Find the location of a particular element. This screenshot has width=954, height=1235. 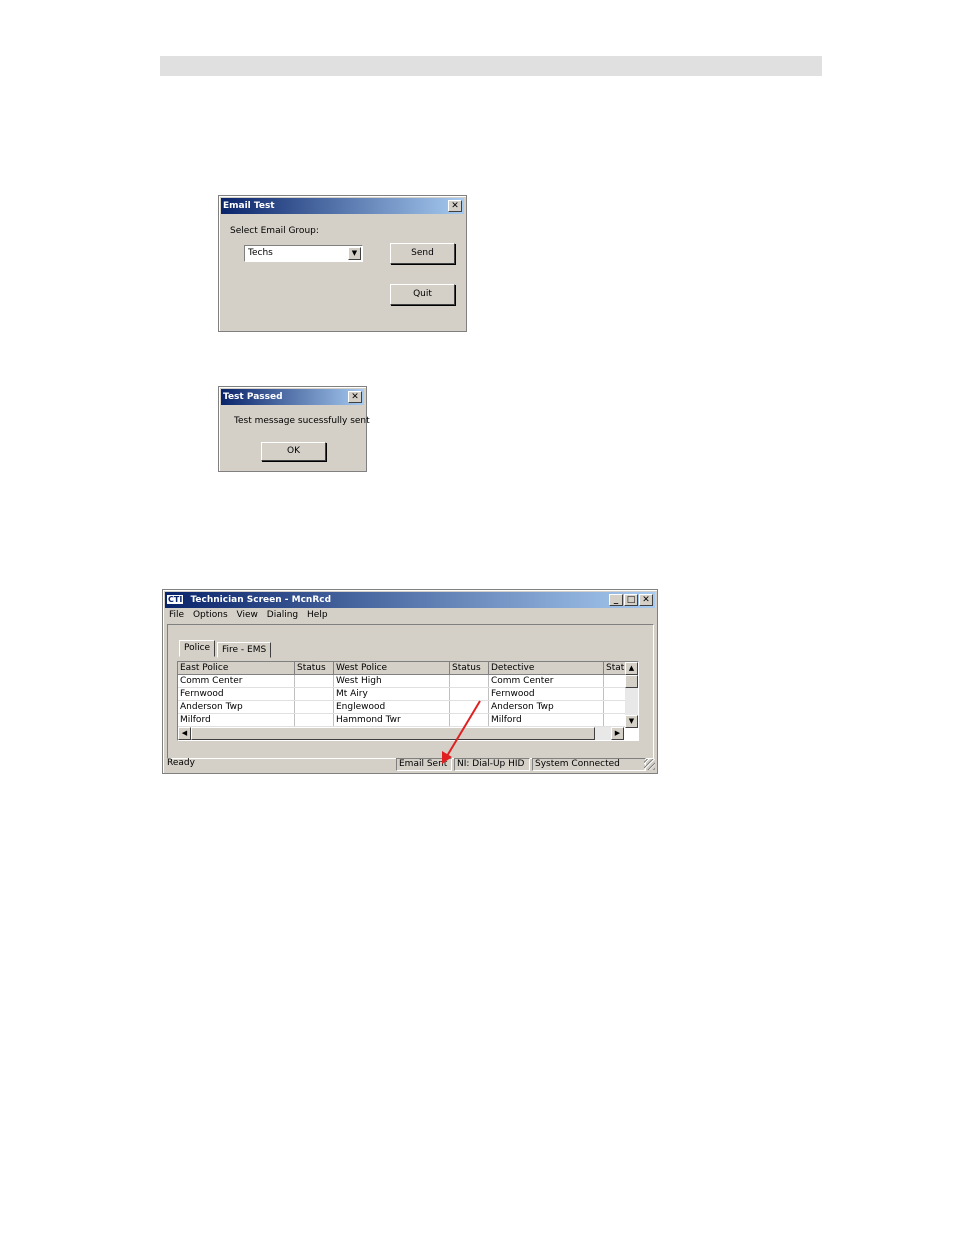

status-connection-type: NI: Dial-Up HID is located at coordinates (492, 764).